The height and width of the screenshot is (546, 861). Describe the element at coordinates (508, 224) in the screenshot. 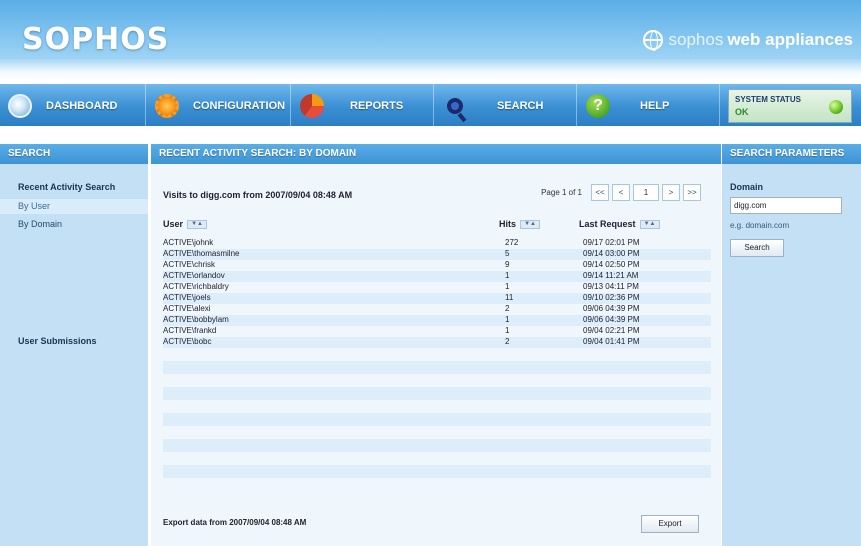

I see `column-hits-label: Hits` at that location.